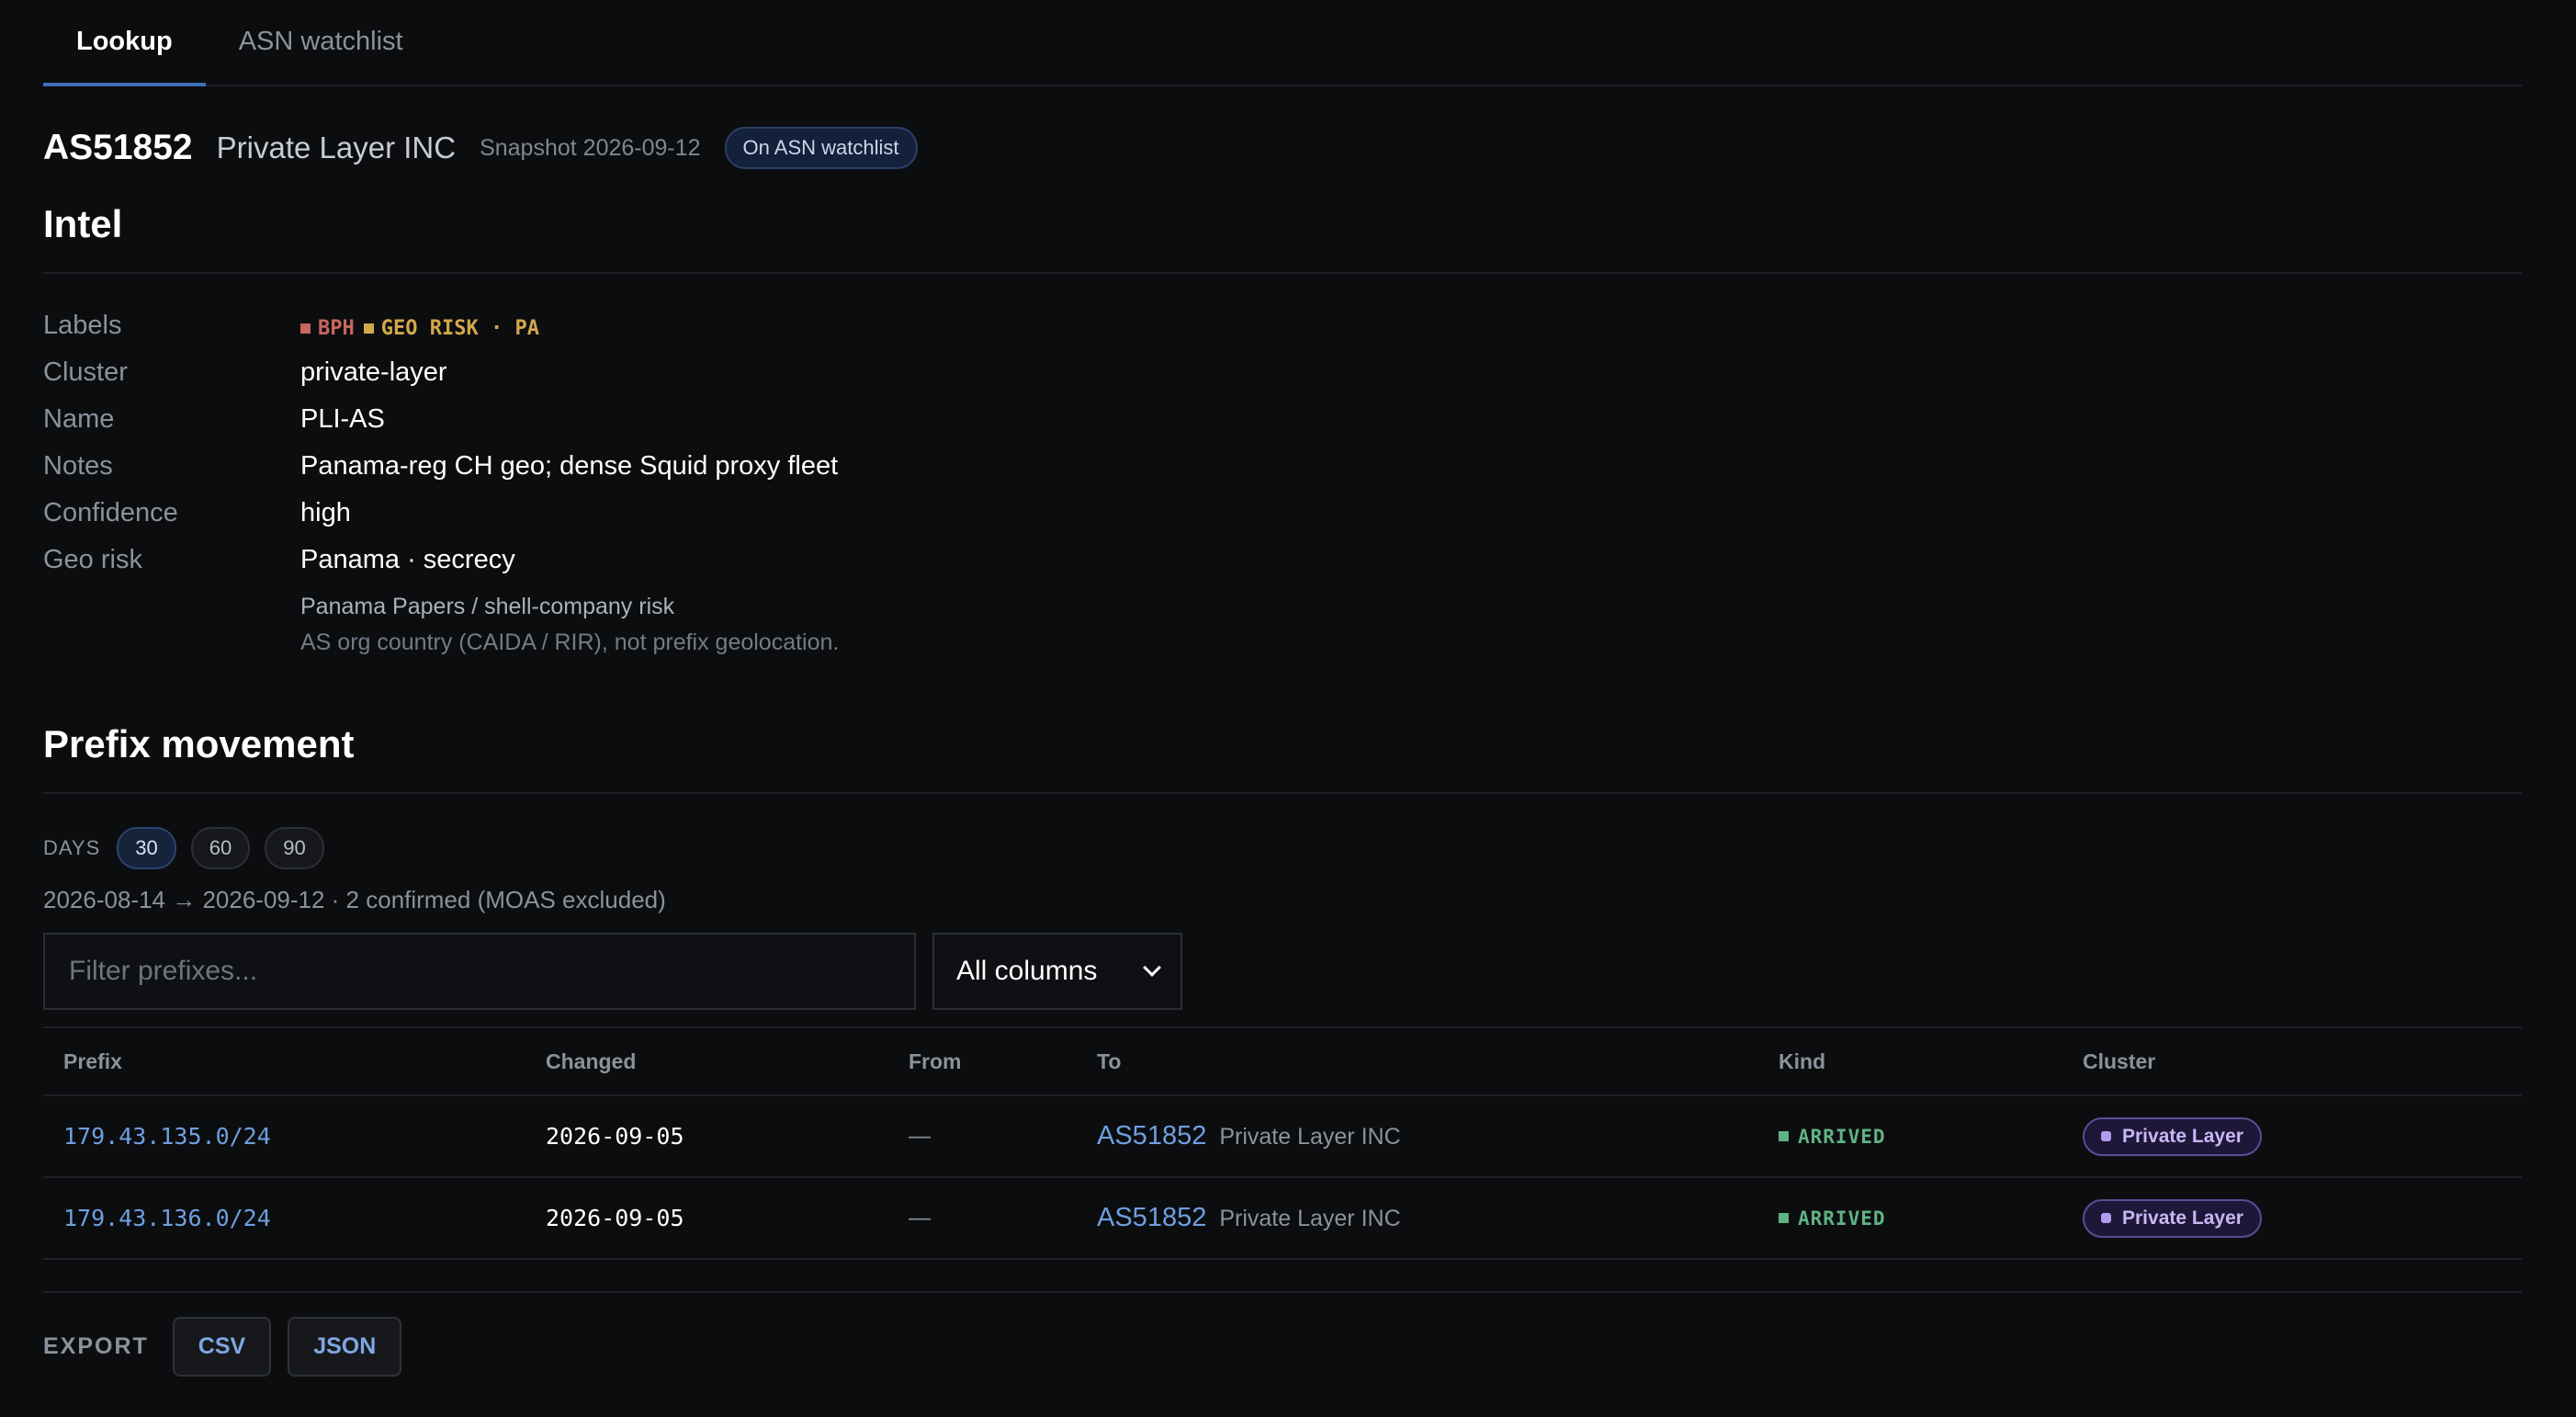 This screenshot has width=2576, height=1417. I want to click on prefix-link: 179.43.135.0/24, so click(294, 1136).